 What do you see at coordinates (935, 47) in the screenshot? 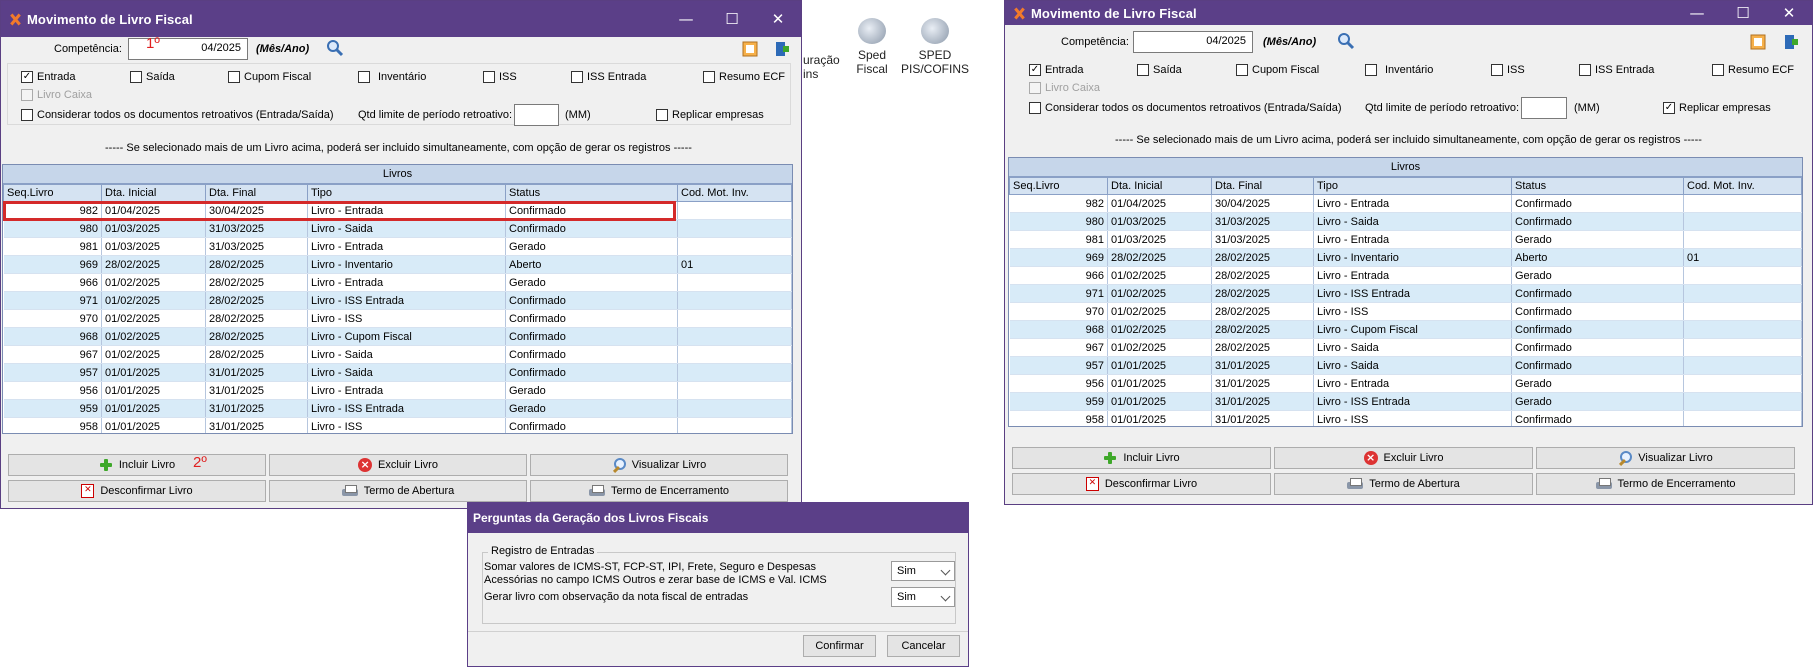
I see `sped-pis-cofins-button: SPED PIS/COFINS` at bounding box center [935, 47].